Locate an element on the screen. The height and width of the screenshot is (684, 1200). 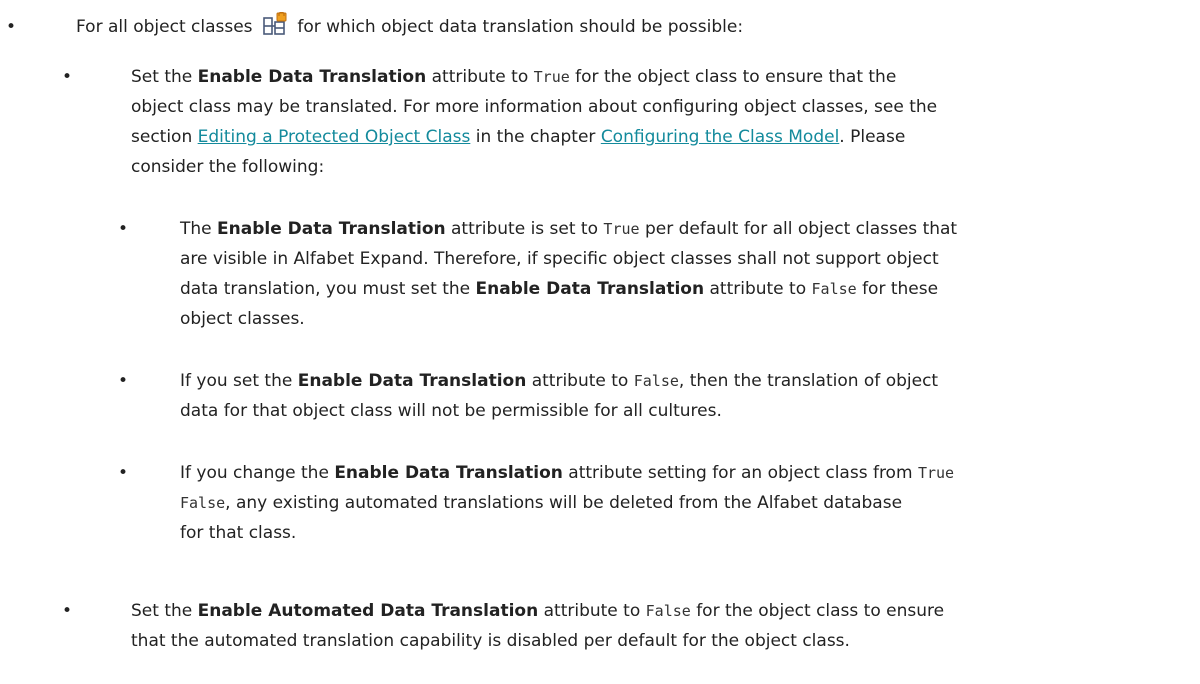
object-class-icon is located at coordinates (275, 23).